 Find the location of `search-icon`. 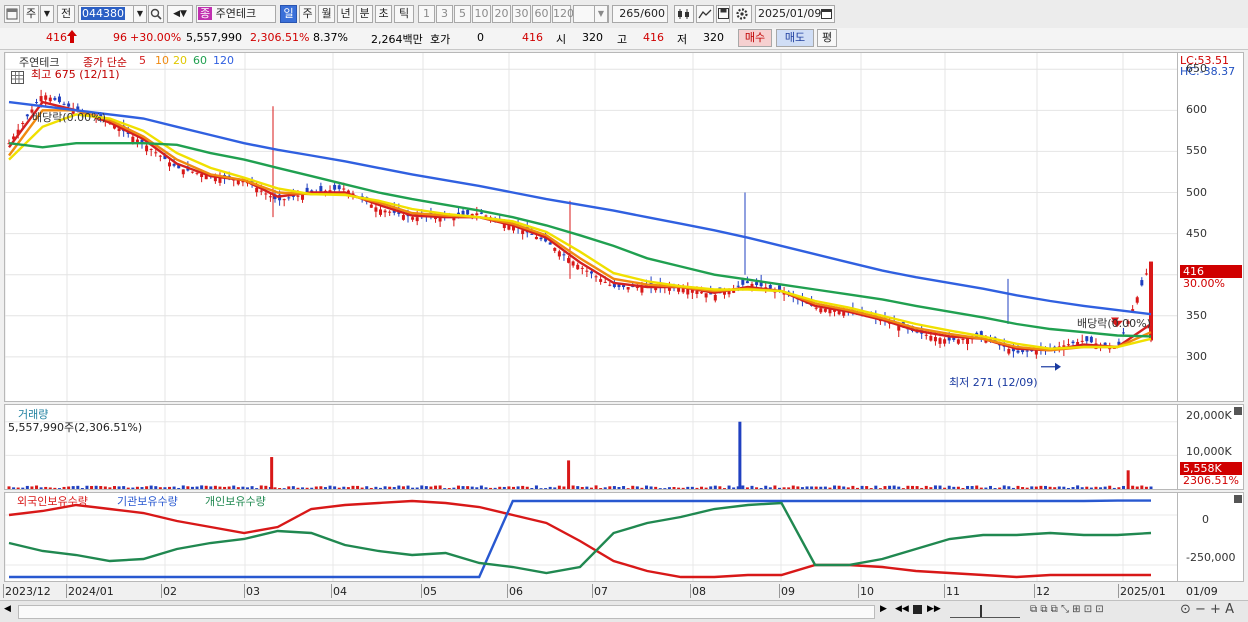

search-icon is located at coordinates (156, 14).